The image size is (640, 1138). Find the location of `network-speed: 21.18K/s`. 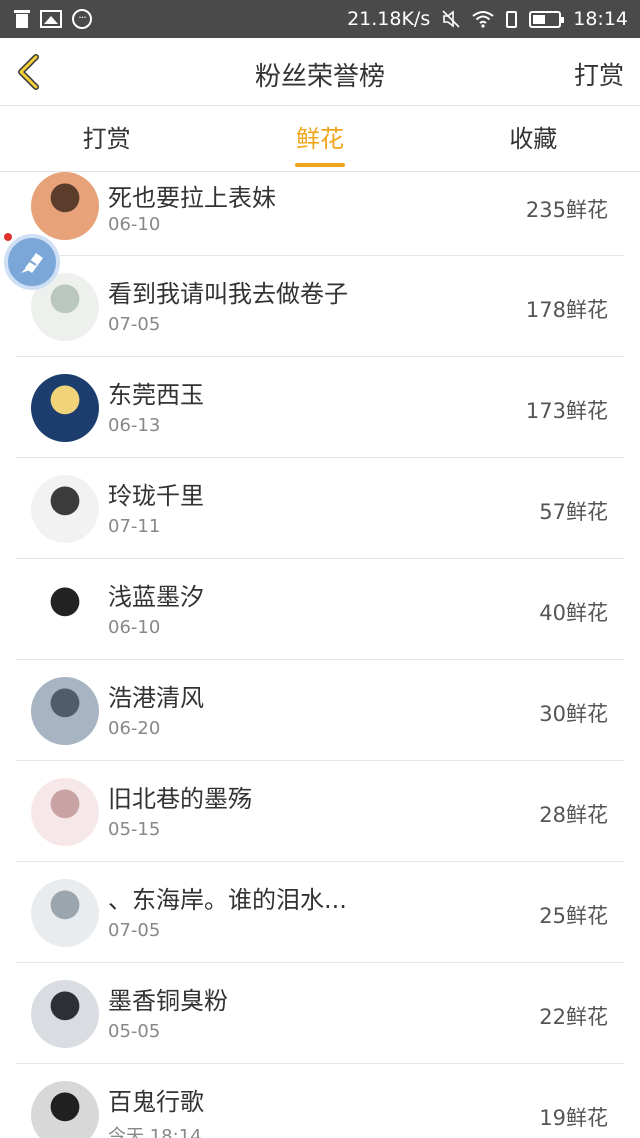

network-speed: 21.18K/s is located at coordinates (389, 19).